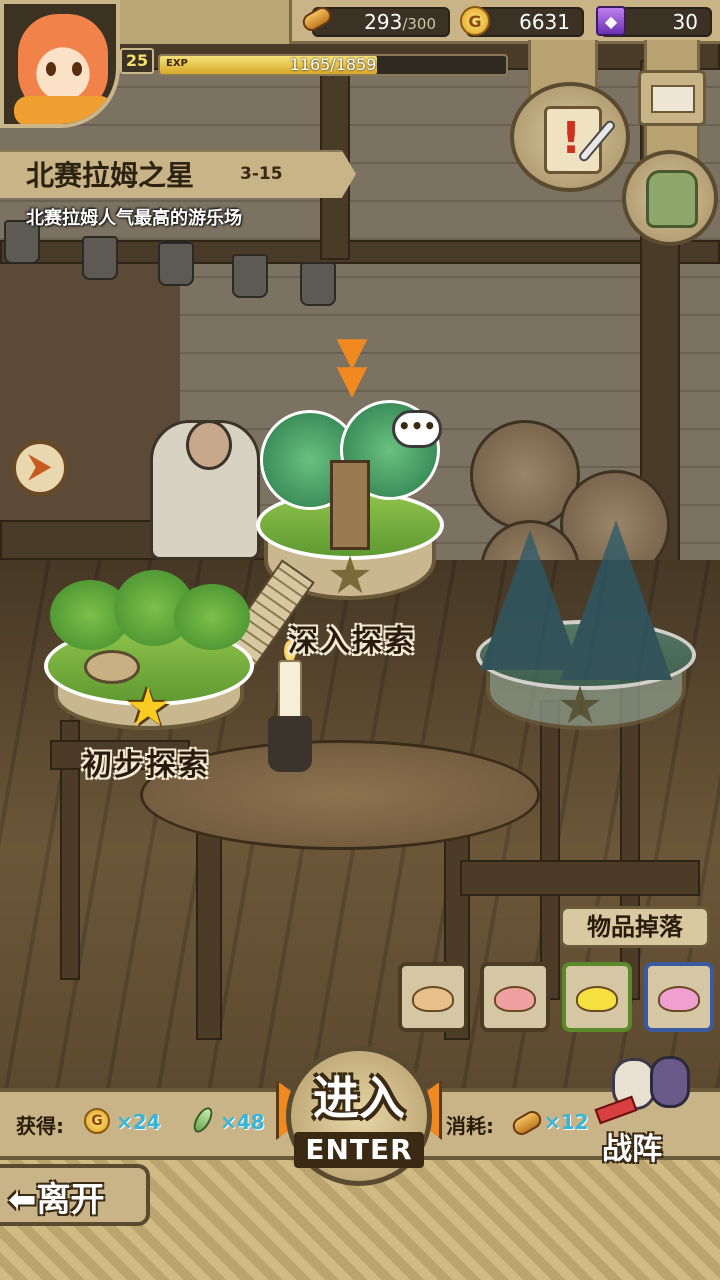 This screenshot has width=720, height=1280. Describe the element at coordinates (138, 1122) in the screenshot. I see `gain-gold-value: ×24` at that location.